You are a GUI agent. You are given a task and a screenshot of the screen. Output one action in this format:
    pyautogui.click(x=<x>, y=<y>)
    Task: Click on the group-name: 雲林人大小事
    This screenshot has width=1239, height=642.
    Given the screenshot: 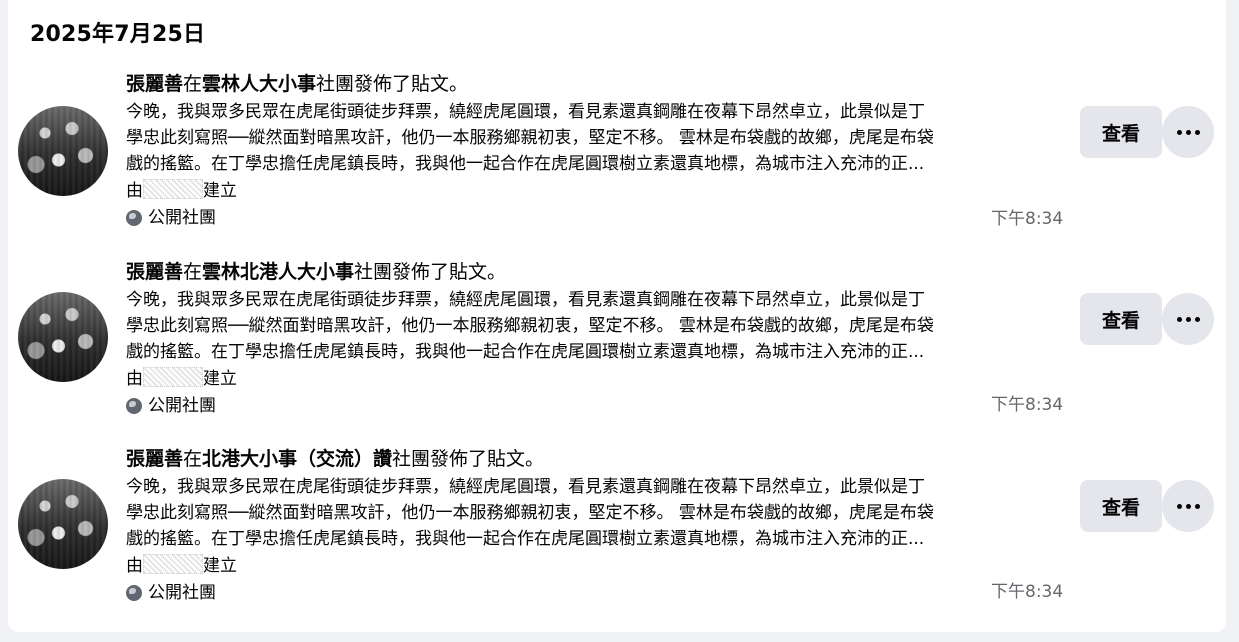 What is the action you would take?
    pyautogui.click(x=259, y=84)
    